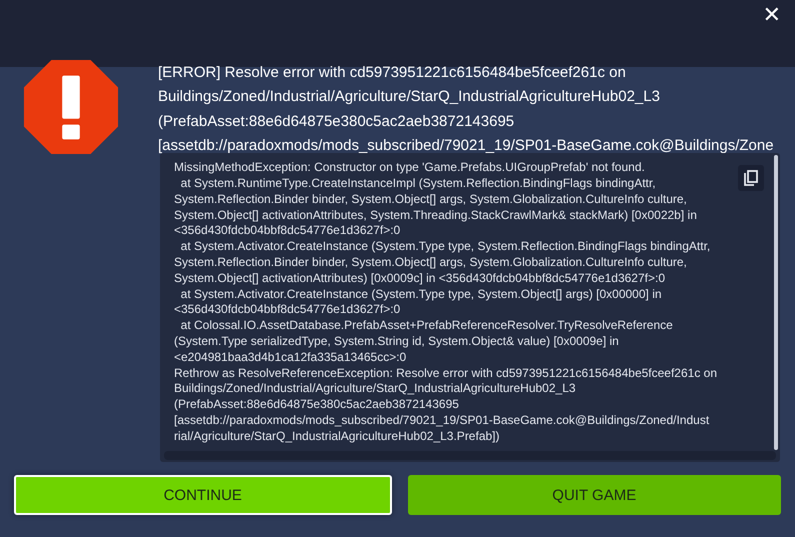 Image resolution: width=795 pixels, height=537 pixels. Describe the element at coordinates (203, 495) in the screenshot. I see `continue-button: CONTINUE` at that location.